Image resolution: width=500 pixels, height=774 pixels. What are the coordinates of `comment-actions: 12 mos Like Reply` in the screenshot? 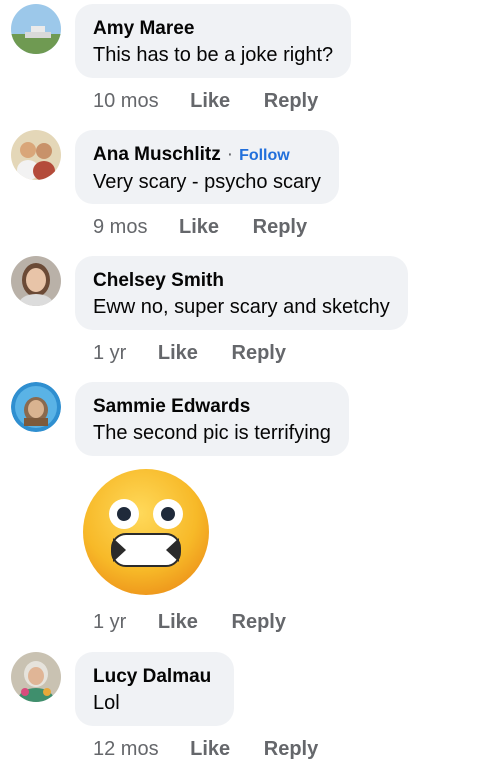 It's located at (205, 749).